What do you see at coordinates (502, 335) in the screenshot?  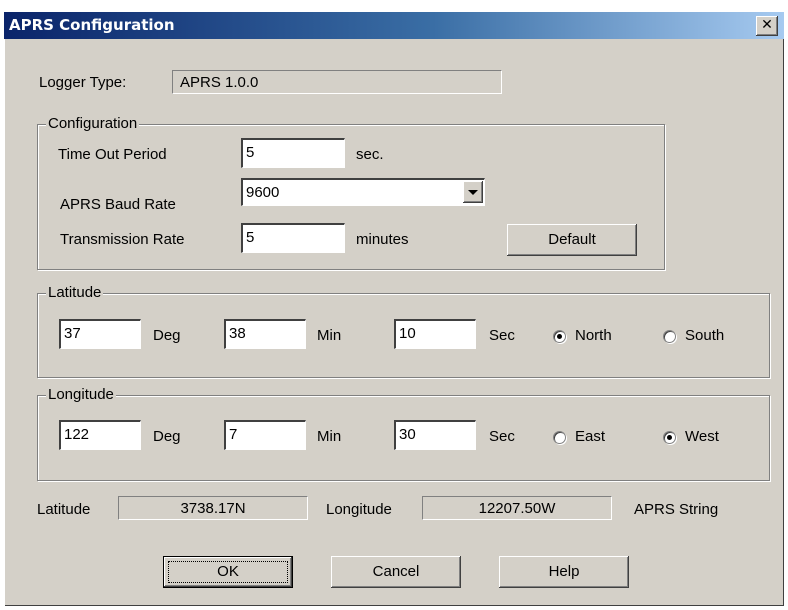 I see `latitude-sec-label: Sec` at bounding box center [502, 335].